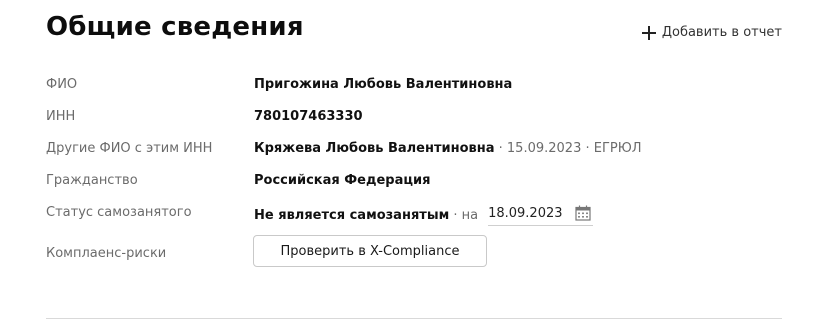 The image size is (828, 322). I want to click on add-to-report-button: Добавить в отчет, so click(711, 32).